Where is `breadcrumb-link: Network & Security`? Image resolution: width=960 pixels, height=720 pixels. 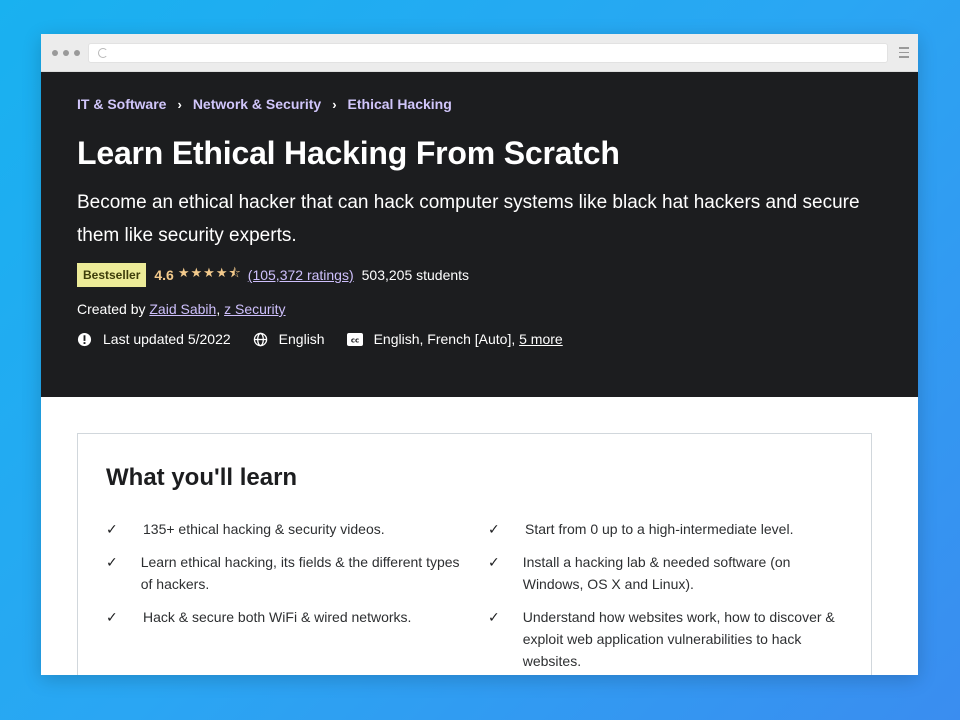 breadcrumb-link: Network & Security is located at coordinates (257, 104).